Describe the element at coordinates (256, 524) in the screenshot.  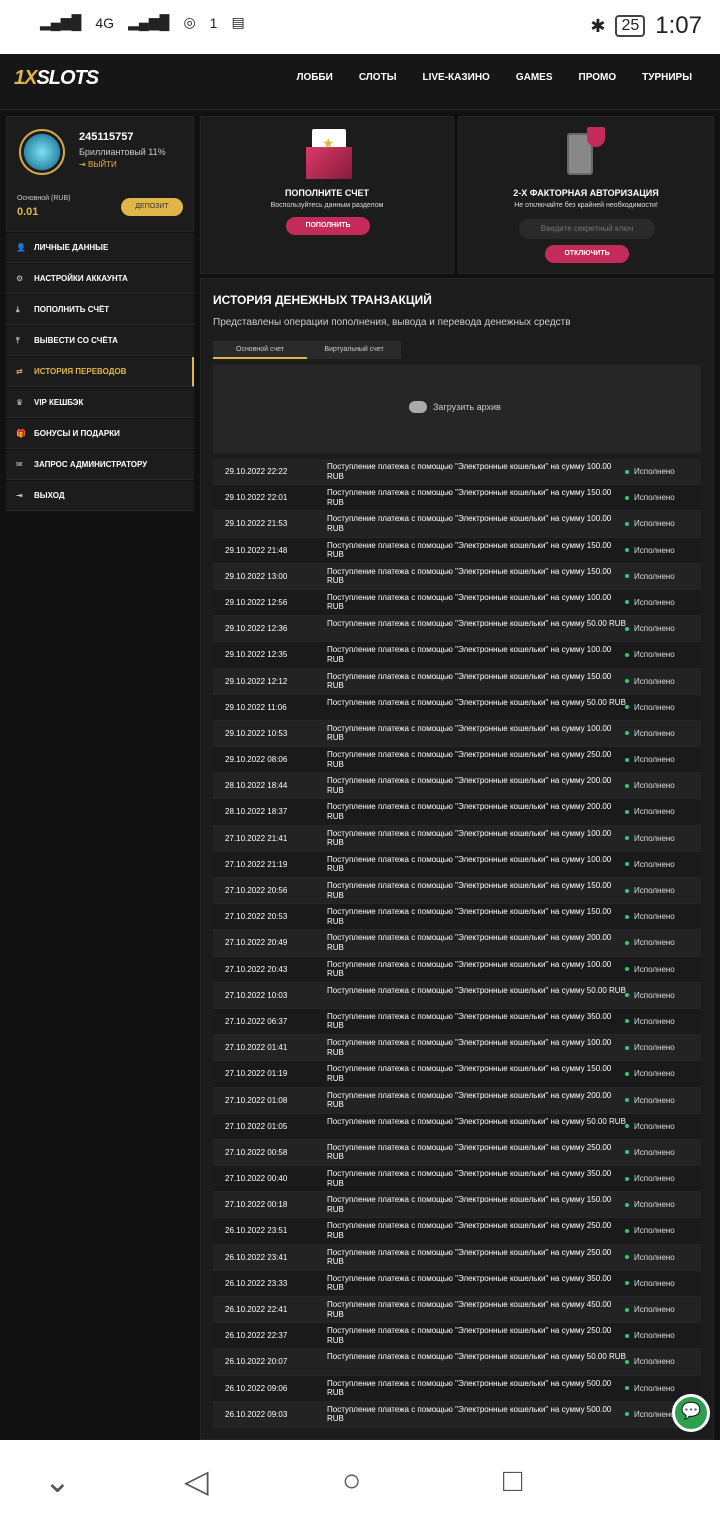
I see `row-date: 29.10.2022 21:53` at that location.